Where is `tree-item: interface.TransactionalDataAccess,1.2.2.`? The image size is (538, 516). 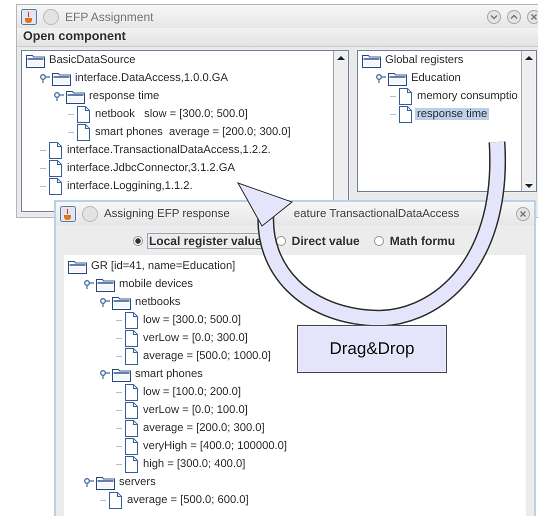
tree-item: interface.TransactionalDataAccess,1.2.2. is located at coordinates (169, 150).